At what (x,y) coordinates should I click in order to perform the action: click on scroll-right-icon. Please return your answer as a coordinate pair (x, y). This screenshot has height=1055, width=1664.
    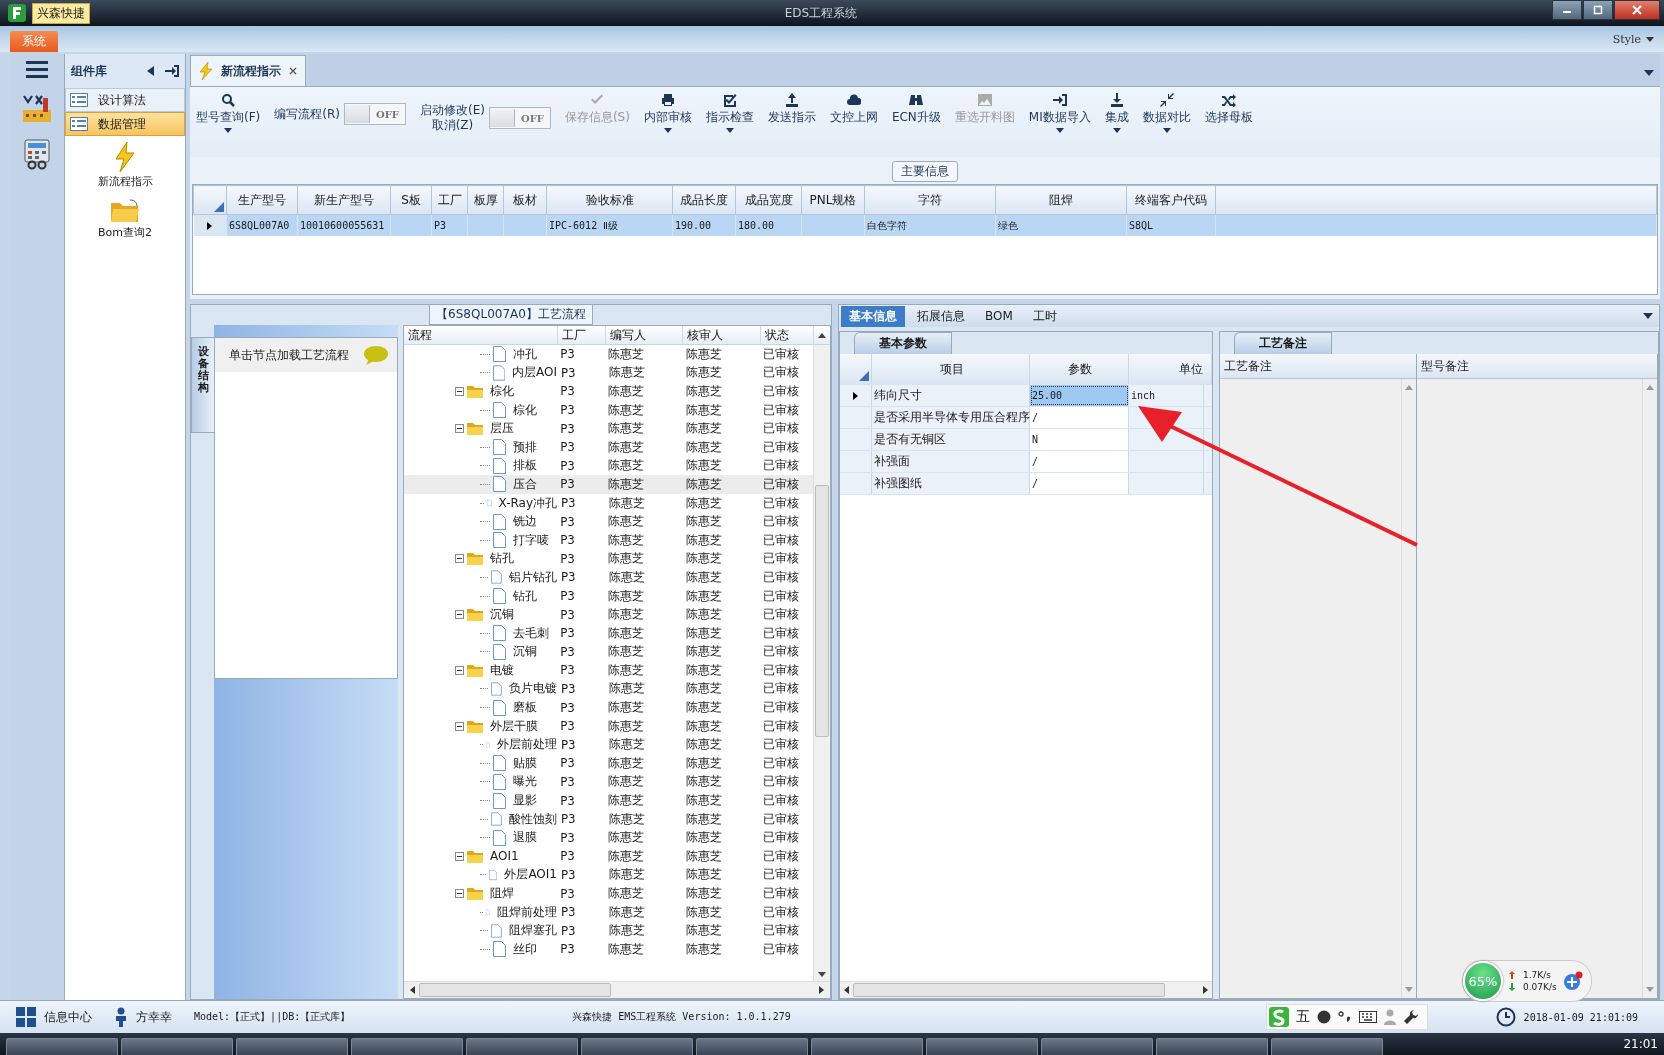
    Looking at the image, I should click on (821, 990).